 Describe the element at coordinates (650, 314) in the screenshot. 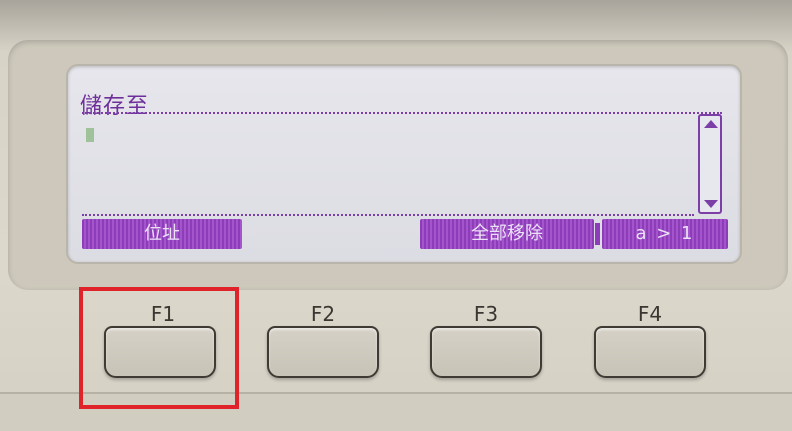

I see `f4-label: F4` at that location.